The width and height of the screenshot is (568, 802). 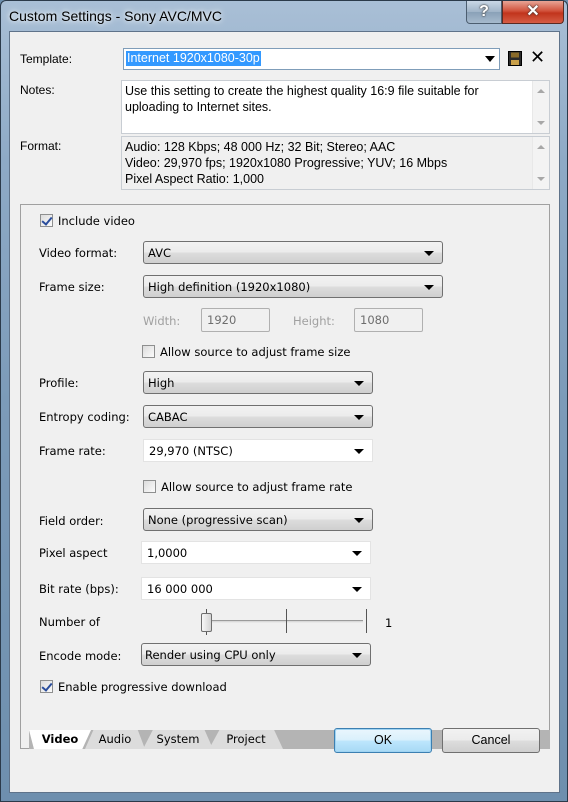 I want to click on entropy-coding-value: CABAC, so click(x=168, y=417).